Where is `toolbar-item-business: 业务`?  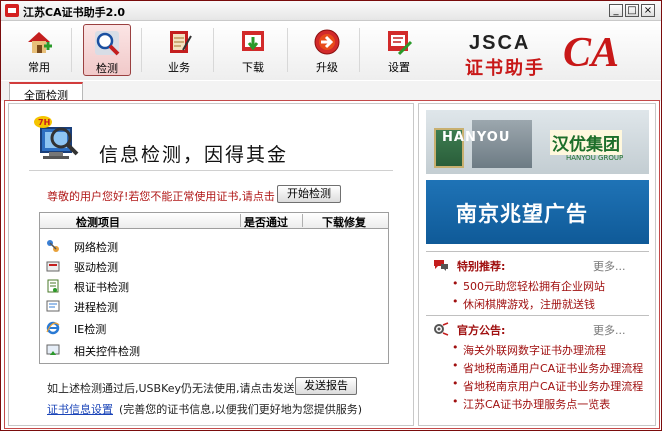
toolbar-item-business: 业务 is located at coordinates (179, 50).